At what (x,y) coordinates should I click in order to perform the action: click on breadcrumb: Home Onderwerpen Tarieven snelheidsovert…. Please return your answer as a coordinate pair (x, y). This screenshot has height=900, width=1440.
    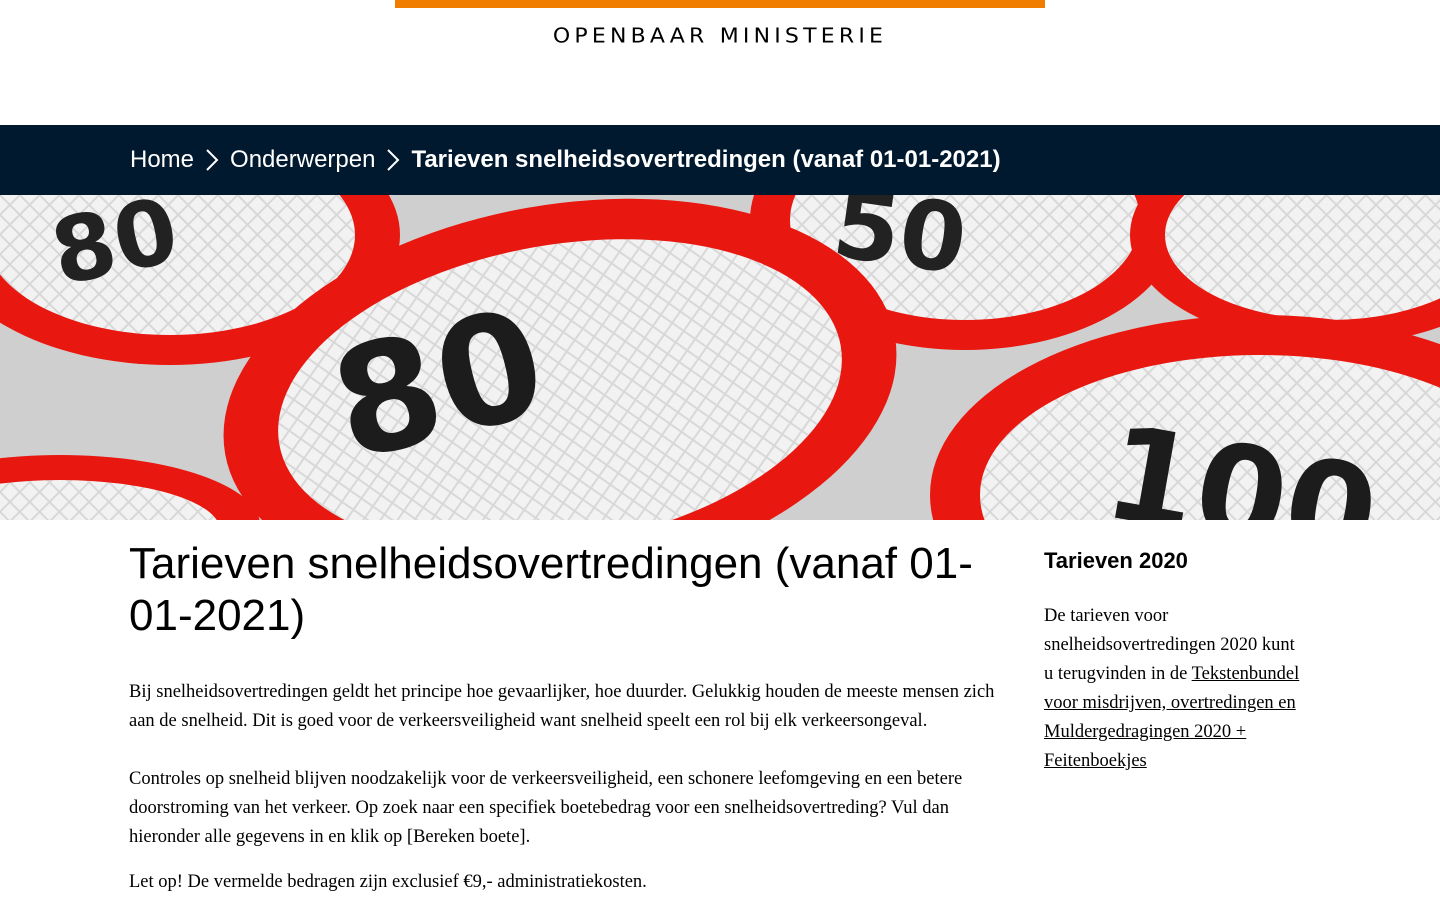
    Looking at the image, I should click on (720, 160).